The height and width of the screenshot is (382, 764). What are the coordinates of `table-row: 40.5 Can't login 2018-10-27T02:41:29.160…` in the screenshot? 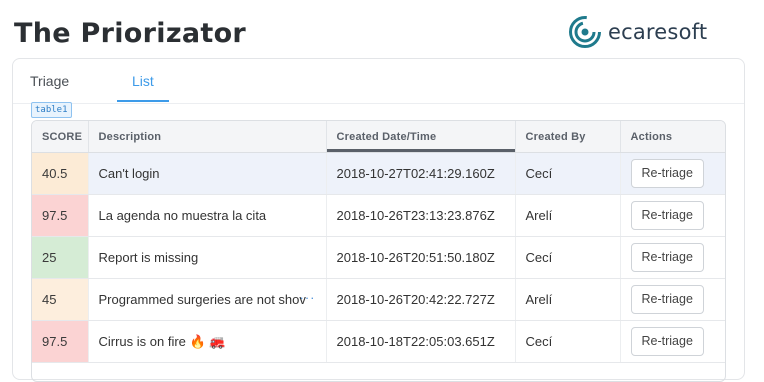 It's located at (378, 173).